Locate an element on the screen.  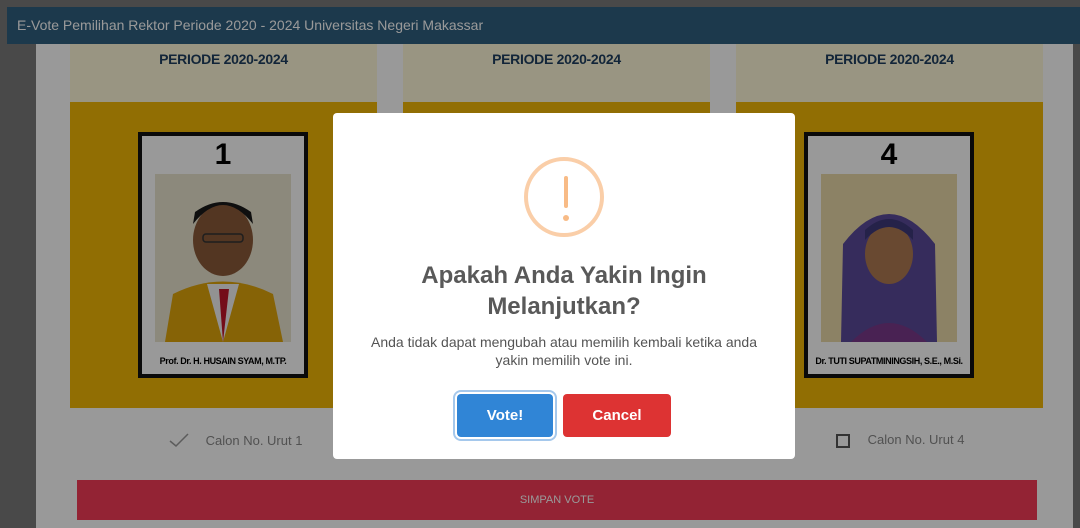
cancel-button: Cancel is located at coordinates (617, 415).